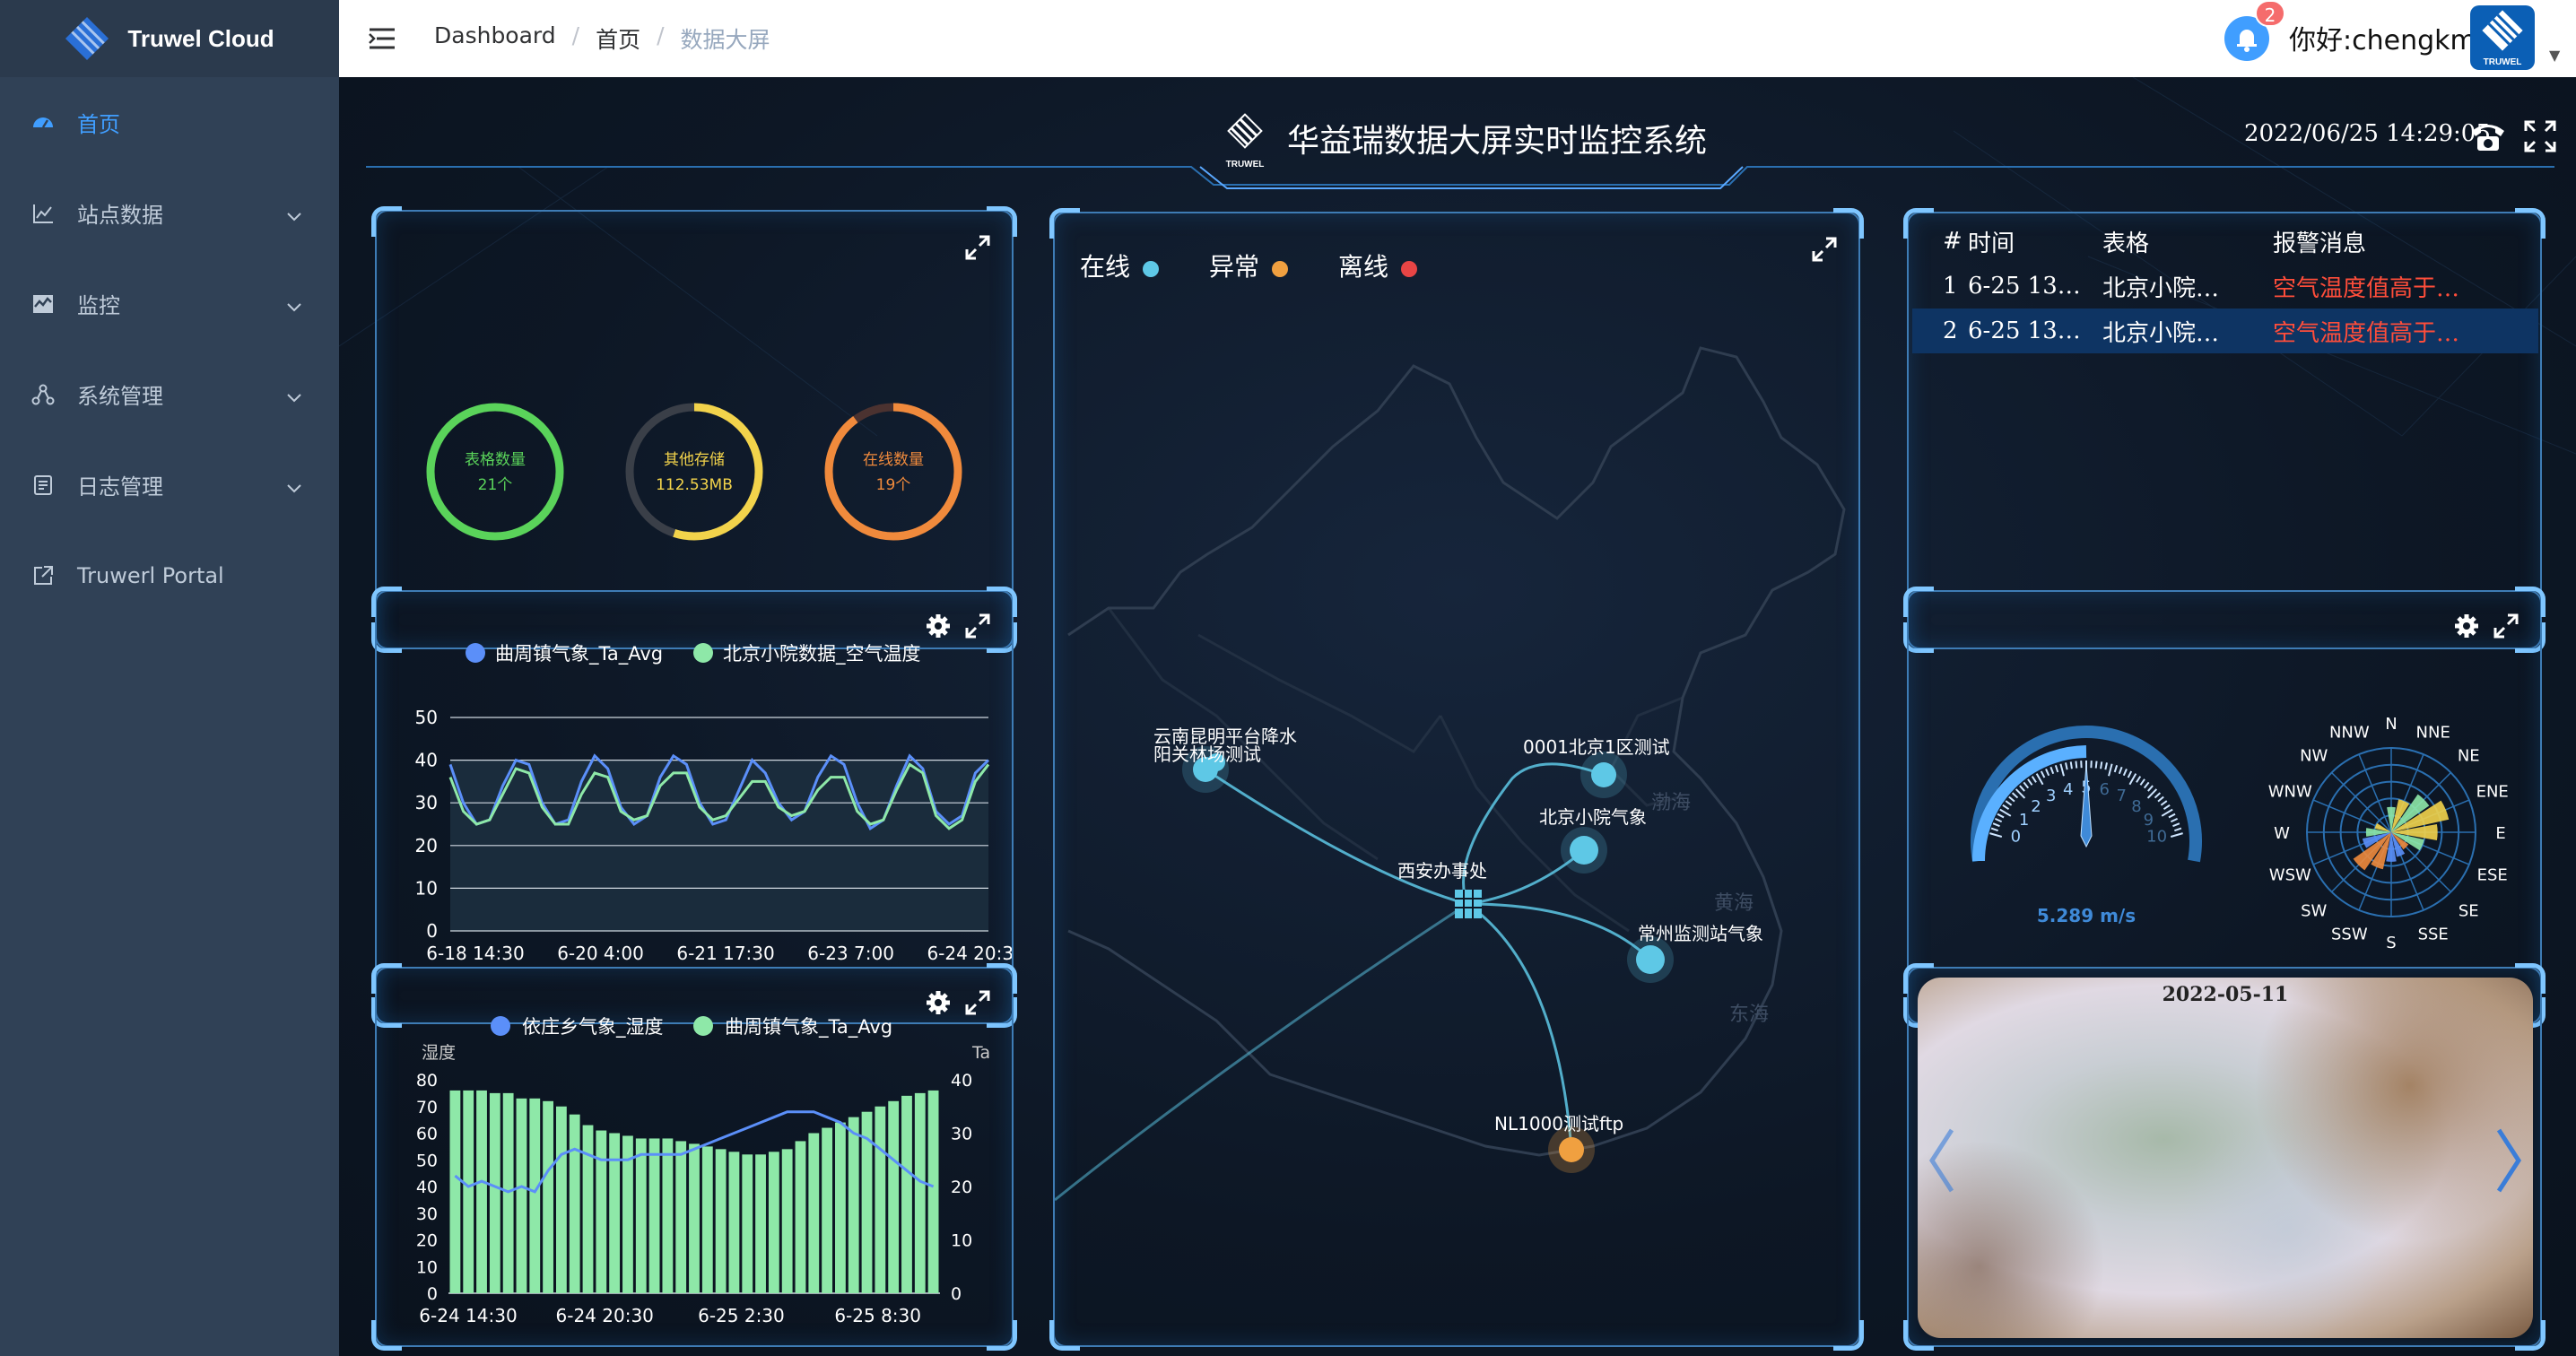 This screenshot has height=1356, width=2576. What do you see at coordinates (808, 1027) in the screenshot?
I see `legend-label-2: 曲周镇气象_Ta_Avg` at bounding box center [808, 1027].